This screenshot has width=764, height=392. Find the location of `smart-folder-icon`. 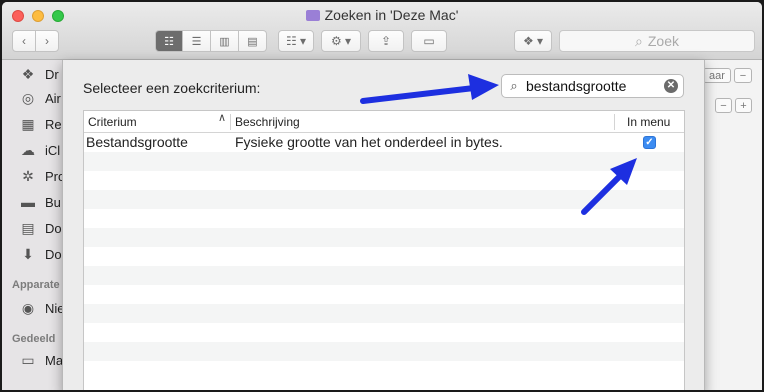

smart-folder-icon is located at coordinates (312, 15).